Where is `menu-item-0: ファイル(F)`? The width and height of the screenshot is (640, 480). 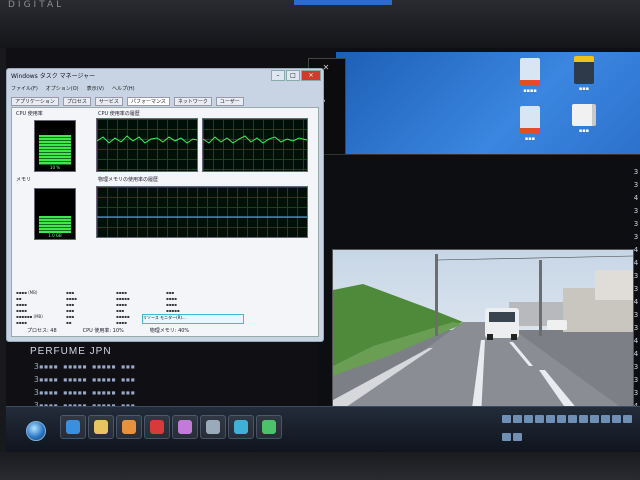
menu-item-0: ファイル(F) is located at coordinates (24, 88).